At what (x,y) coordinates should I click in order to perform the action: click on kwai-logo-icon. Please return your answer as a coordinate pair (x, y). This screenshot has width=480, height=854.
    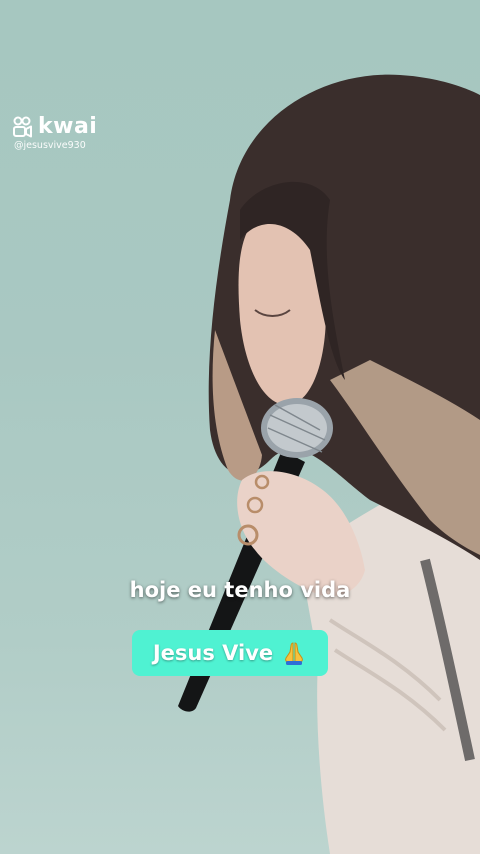
    Looking at the image, I should click on (22, 127).